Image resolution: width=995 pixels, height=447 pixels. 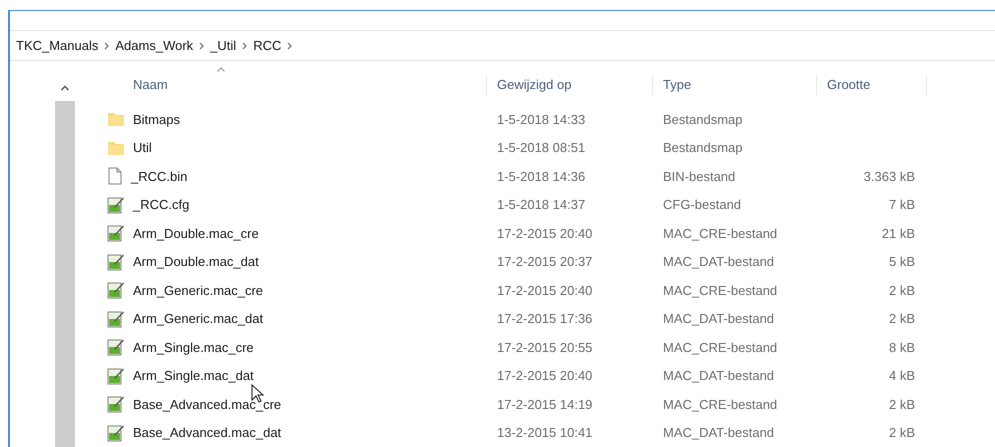 What do you see at coordinates (193, 347) in the screenshot?
I see `file-name: Arm_Single.mac_cre` at bounding box center [193, 347].